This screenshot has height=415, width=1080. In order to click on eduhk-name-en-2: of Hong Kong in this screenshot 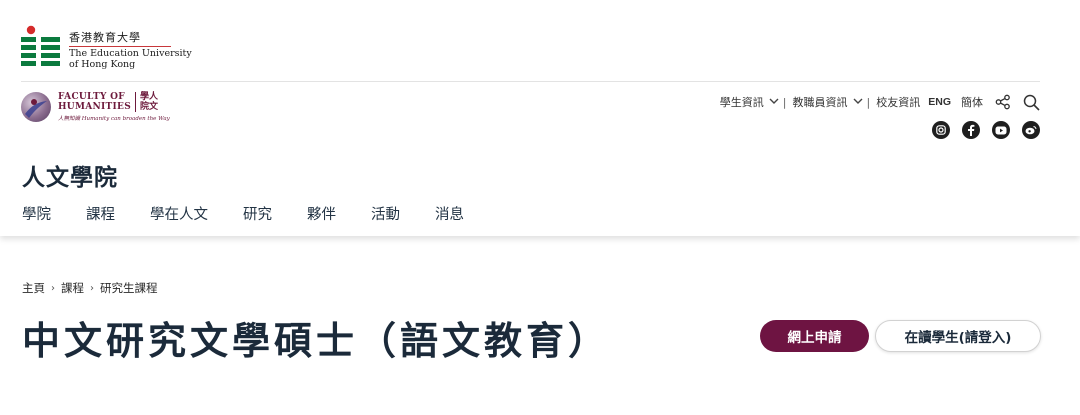, I will do `click(102, 64)`.